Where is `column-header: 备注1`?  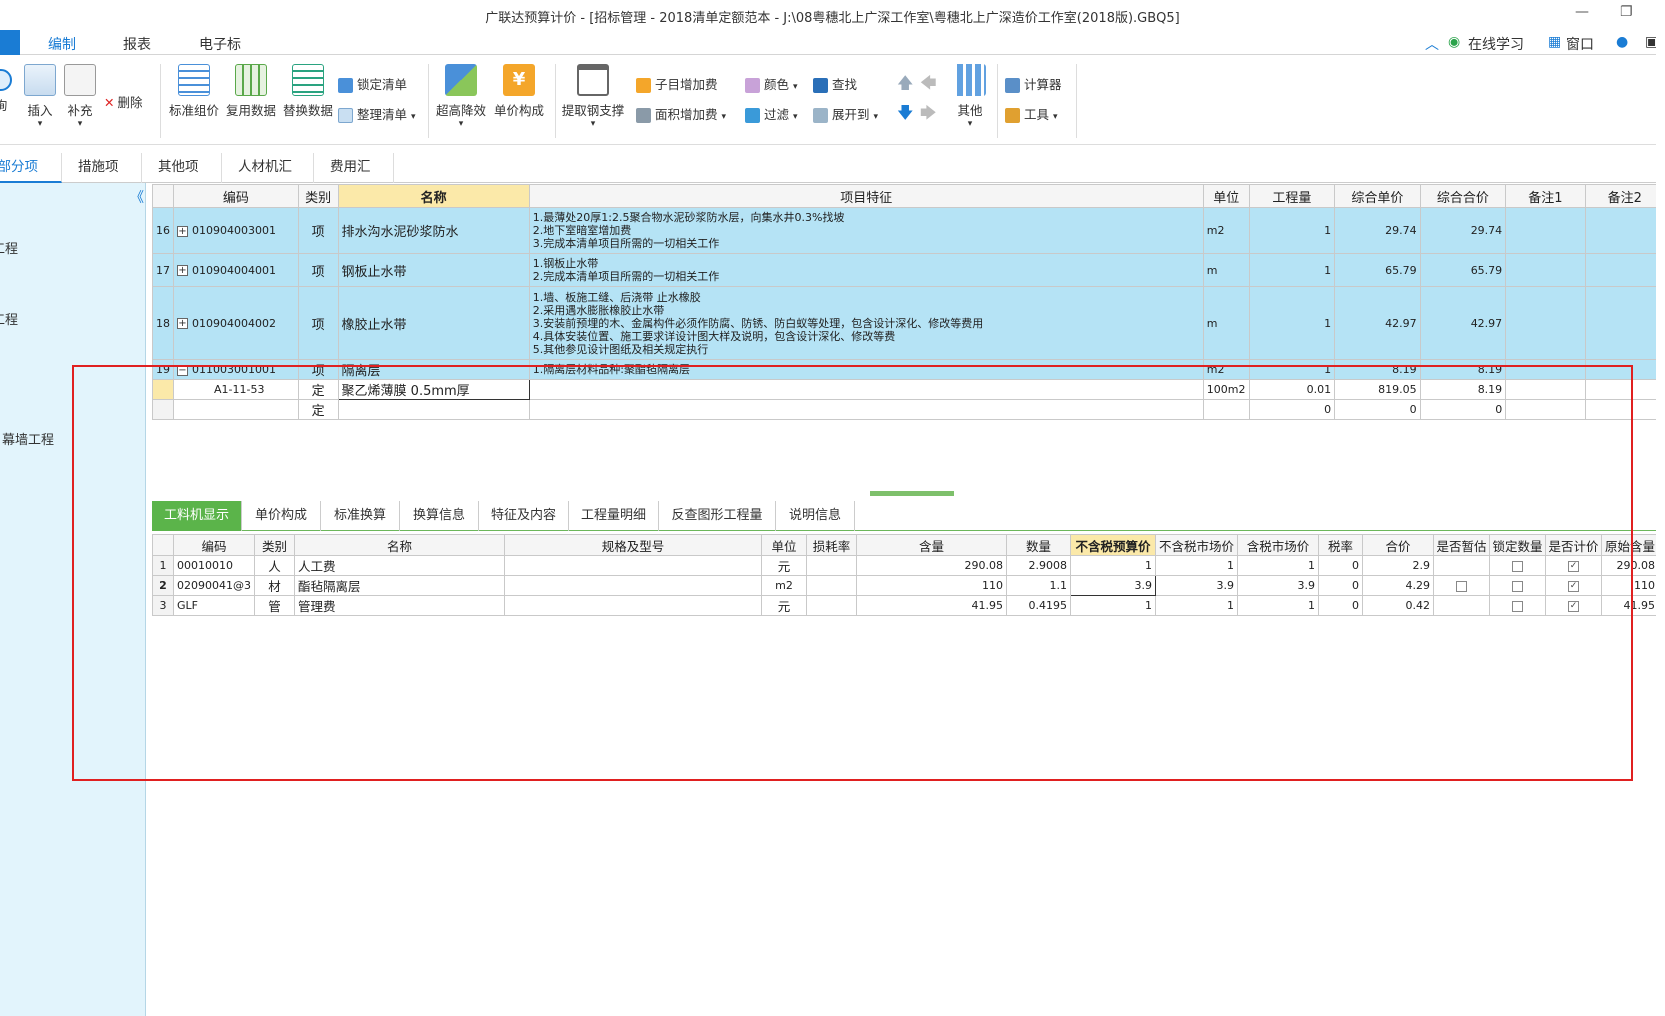
column-header: 备注1 is located at coordinates (1545, 196).